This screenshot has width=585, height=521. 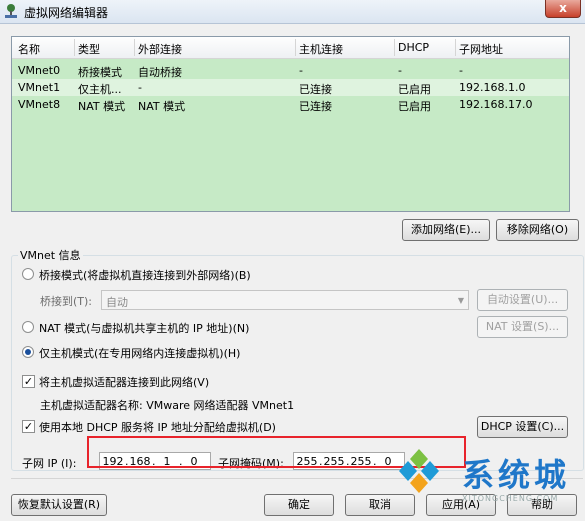 What do you see at coordinates (29, 49) in the screenshot?
I see `column-header-name: 名称` at bounding box center [29, 49].